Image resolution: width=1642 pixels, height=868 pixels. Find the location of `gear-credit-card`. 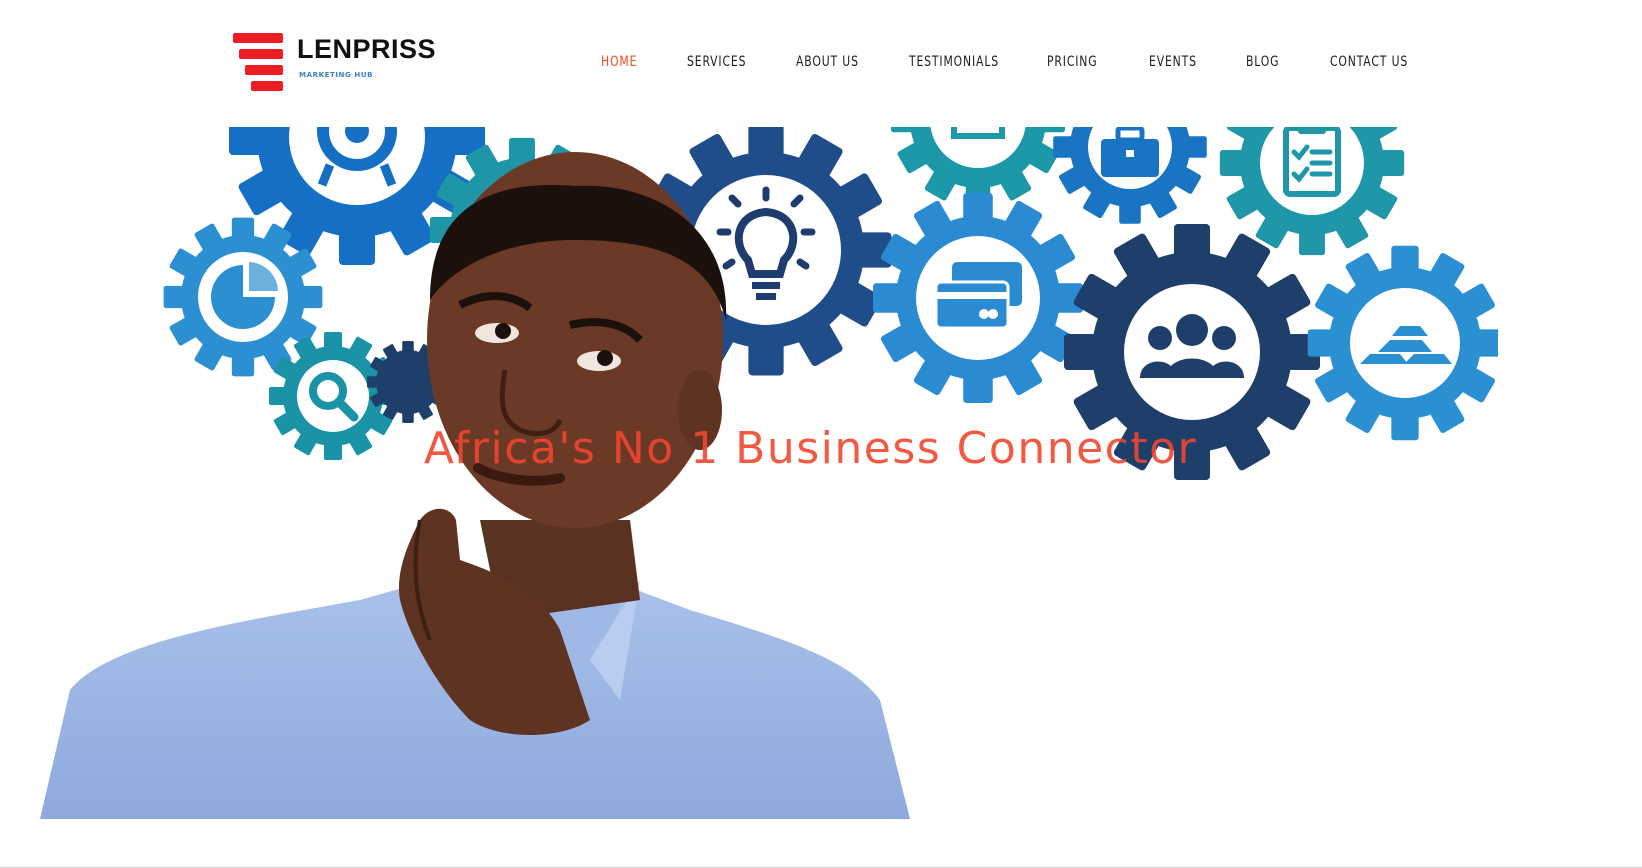

gear-credit-card is located at coordinates (978, 298).